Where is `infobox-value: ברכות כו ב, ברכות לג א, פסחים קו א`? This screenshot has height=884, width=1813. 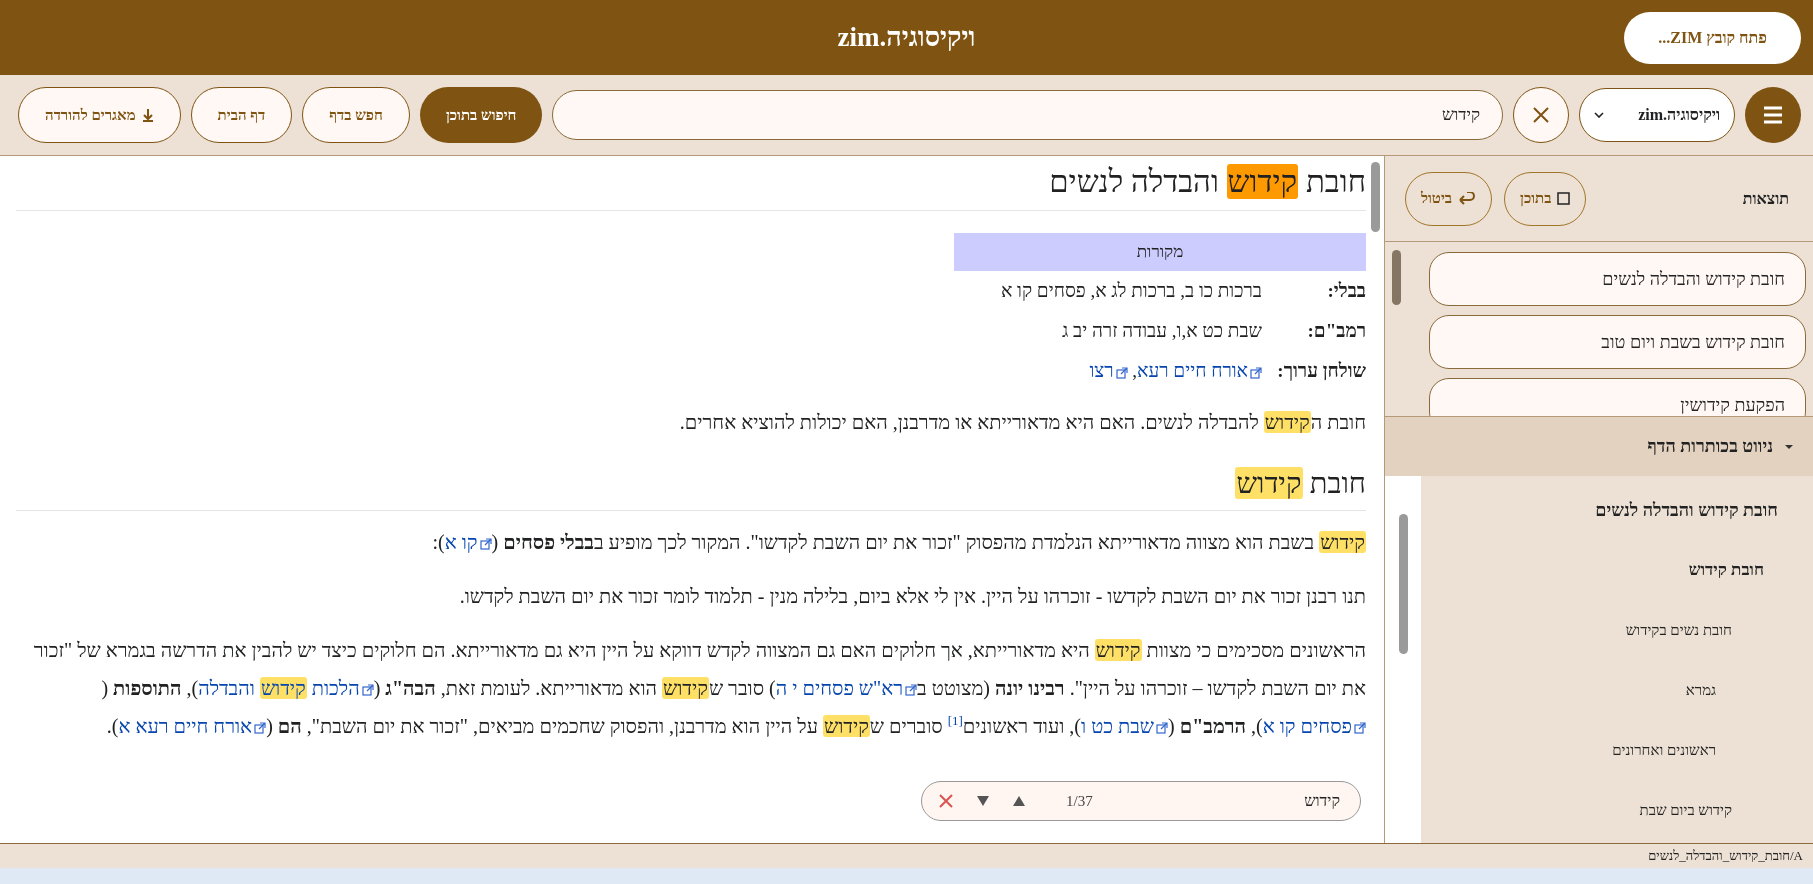
infobox-value: ברכות כו ב, ברכות לג א, פסחים קו א is located at coordinates (1131, 291).